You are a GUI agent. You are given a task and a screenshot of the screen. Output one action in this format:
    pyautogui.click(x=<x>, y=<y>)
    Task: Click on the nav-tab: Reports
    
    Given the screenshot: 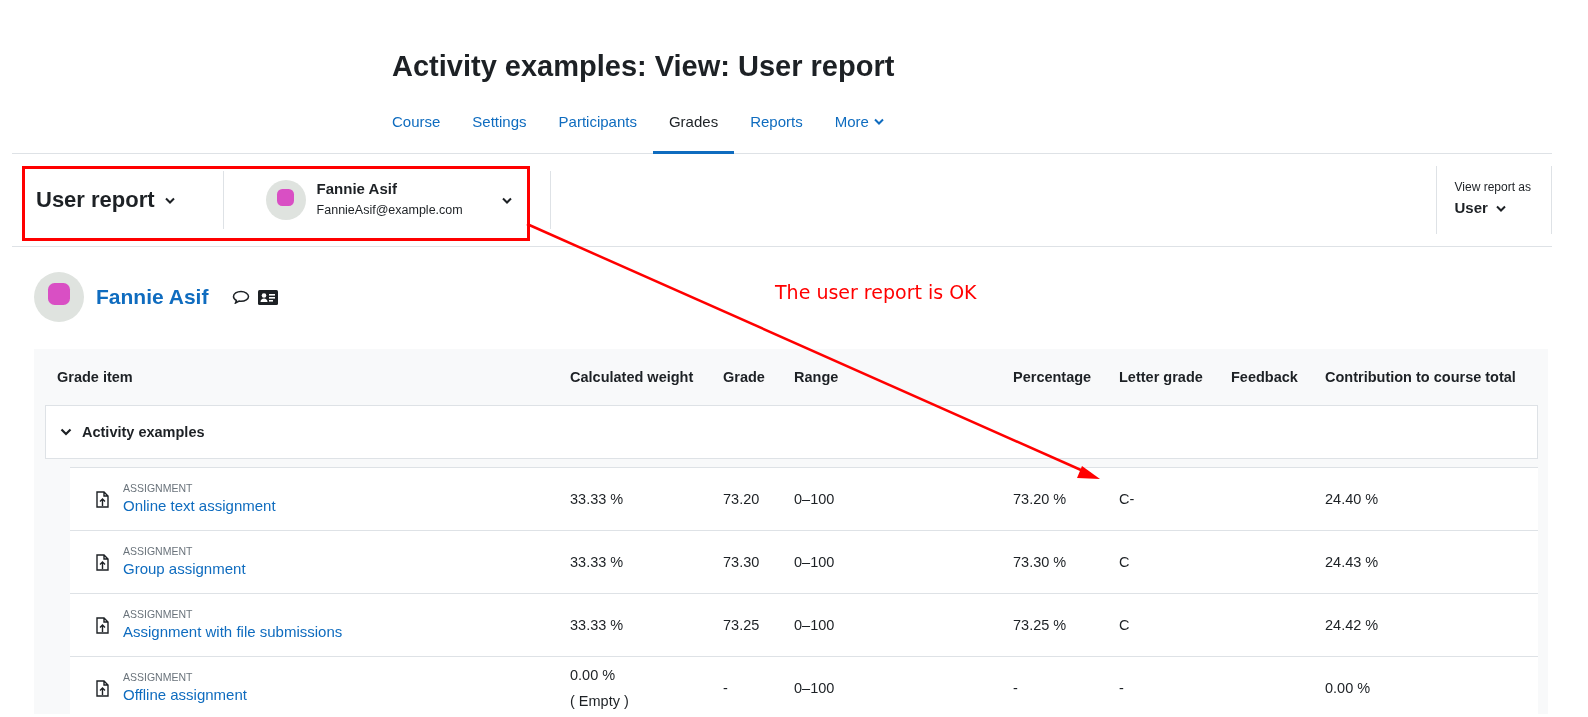 What is the action you would take?
    pyautogui.click(x=776, y=123)
    